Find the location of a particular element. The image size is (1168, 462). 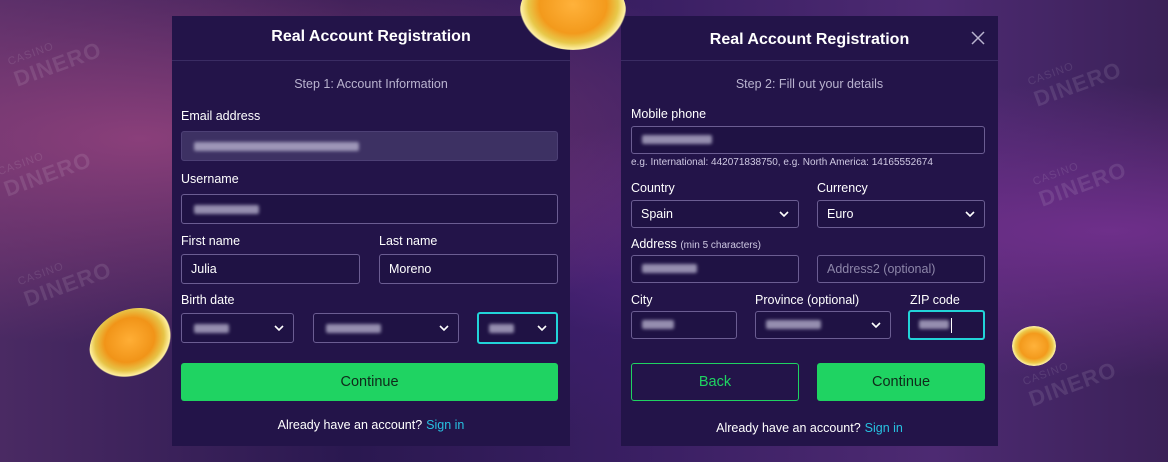

address2-field: Address2 (optional) is located at coordinates (901, 269).